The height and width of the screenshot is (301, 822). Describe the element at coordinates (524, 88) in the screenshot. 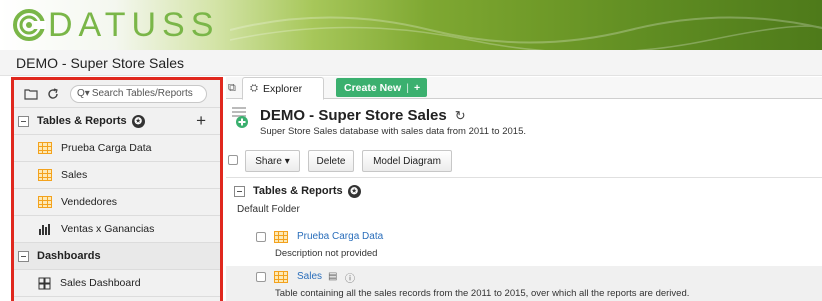

I see `tab-bar: ⧉ ⛭ Explorer Create New | +` at that location.